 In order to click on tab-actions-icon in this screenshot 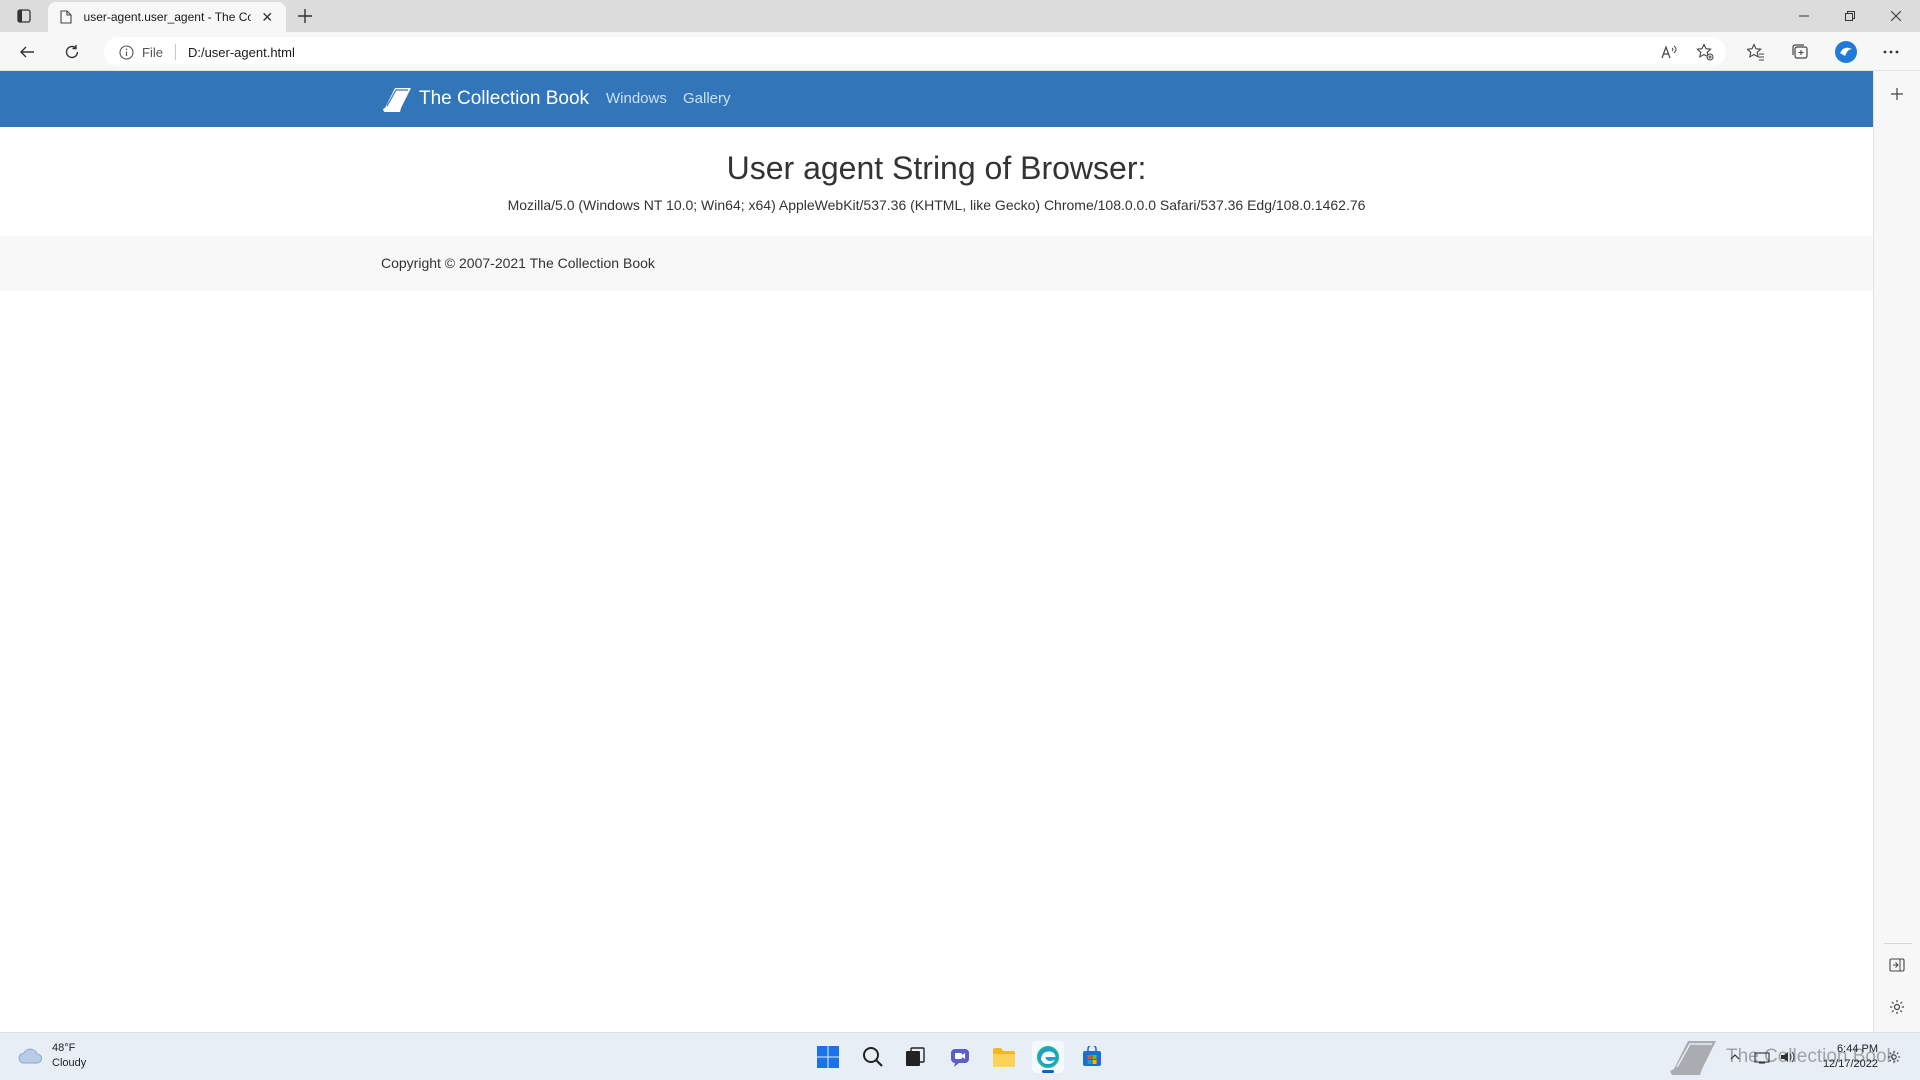, I will do `click(24, 16)`.